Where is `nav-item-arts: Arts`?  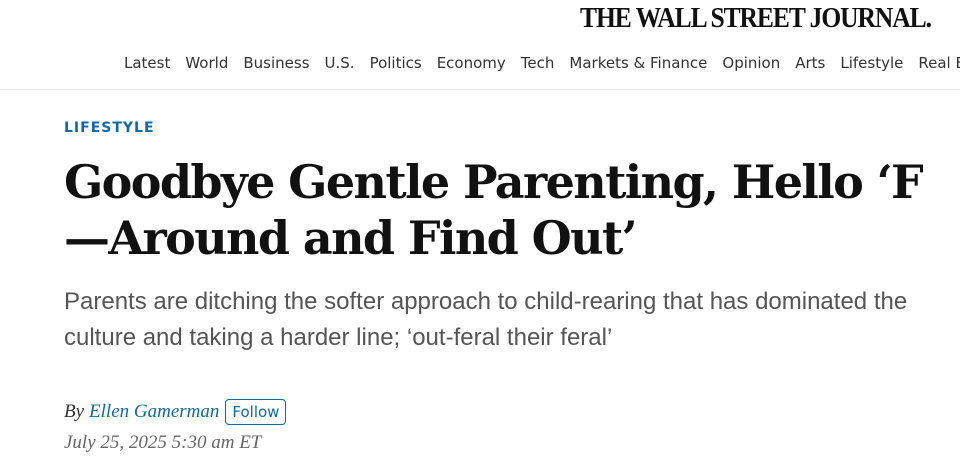 nav-item-arts: Arts is located at coordinates (810, 63).